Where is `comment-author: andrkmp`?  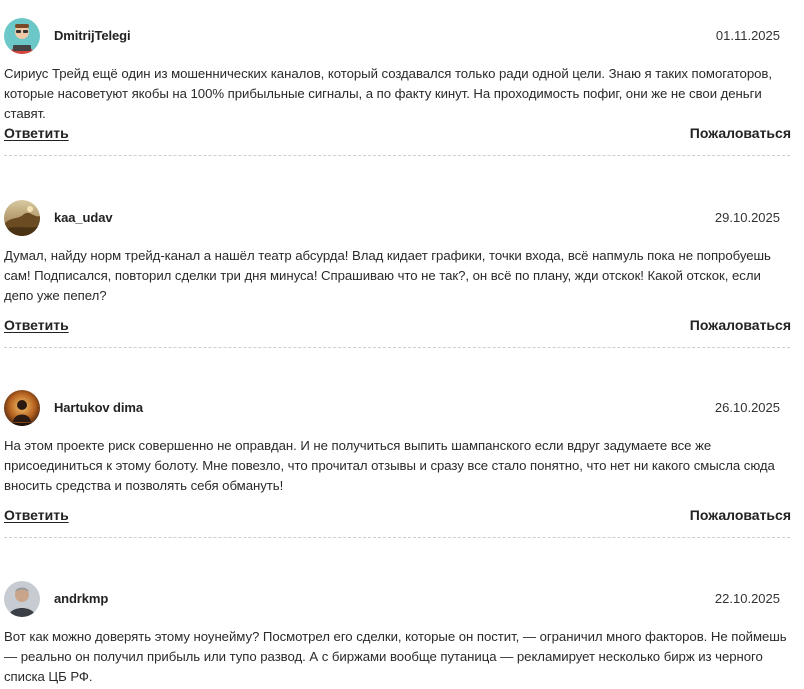
comment-author: andrkmp is located at coordinates (81, 598).